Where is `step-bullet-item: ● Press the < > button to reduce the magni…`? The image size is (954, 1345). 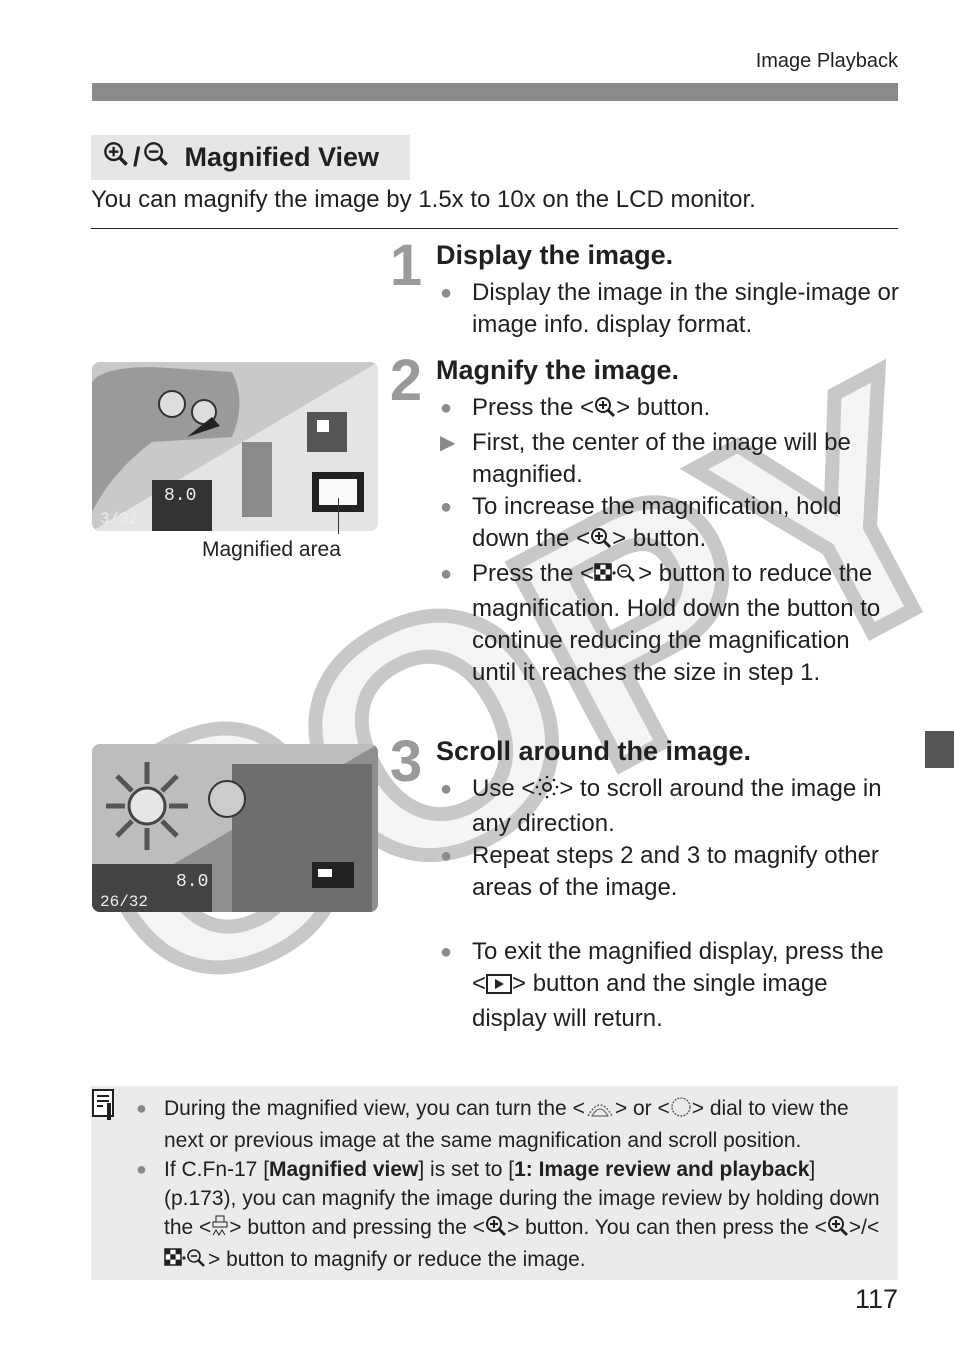
step-bullet-item: ● Press the < > button to reduce the magni… is located at coordinates (670, 623).